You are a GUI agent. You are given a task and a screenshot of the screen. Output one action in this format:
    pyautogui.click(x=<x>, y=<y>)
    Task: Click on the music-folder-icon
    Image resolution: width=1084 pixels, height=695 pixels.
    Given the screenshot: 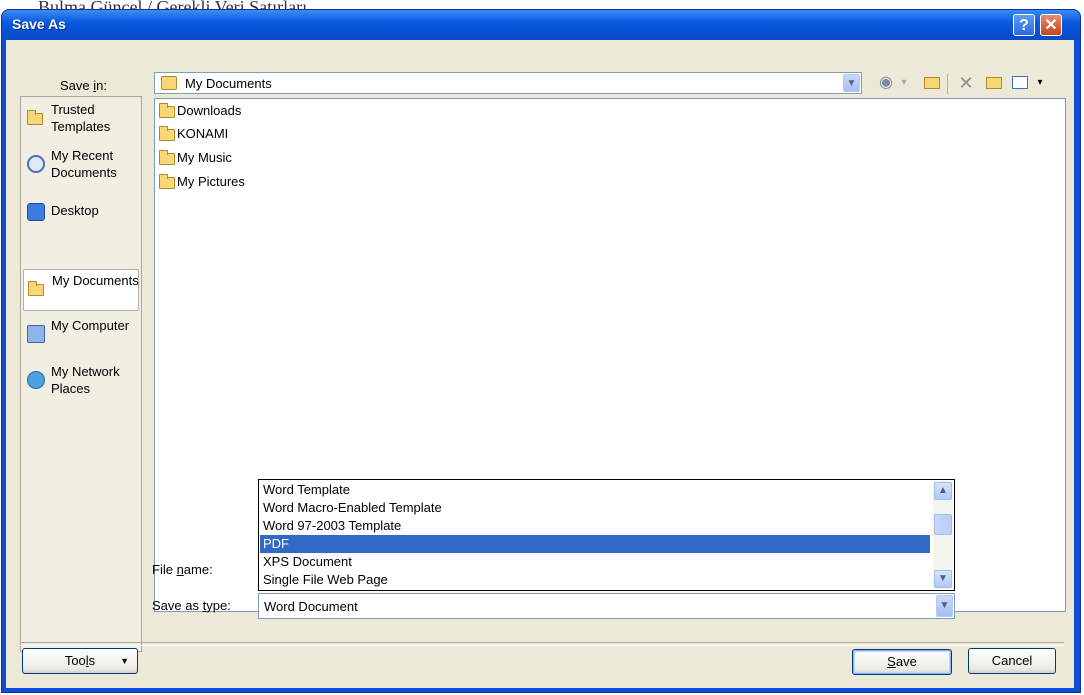 What is the action you would take?
    pyautogui.click(x=167, y=157)
    